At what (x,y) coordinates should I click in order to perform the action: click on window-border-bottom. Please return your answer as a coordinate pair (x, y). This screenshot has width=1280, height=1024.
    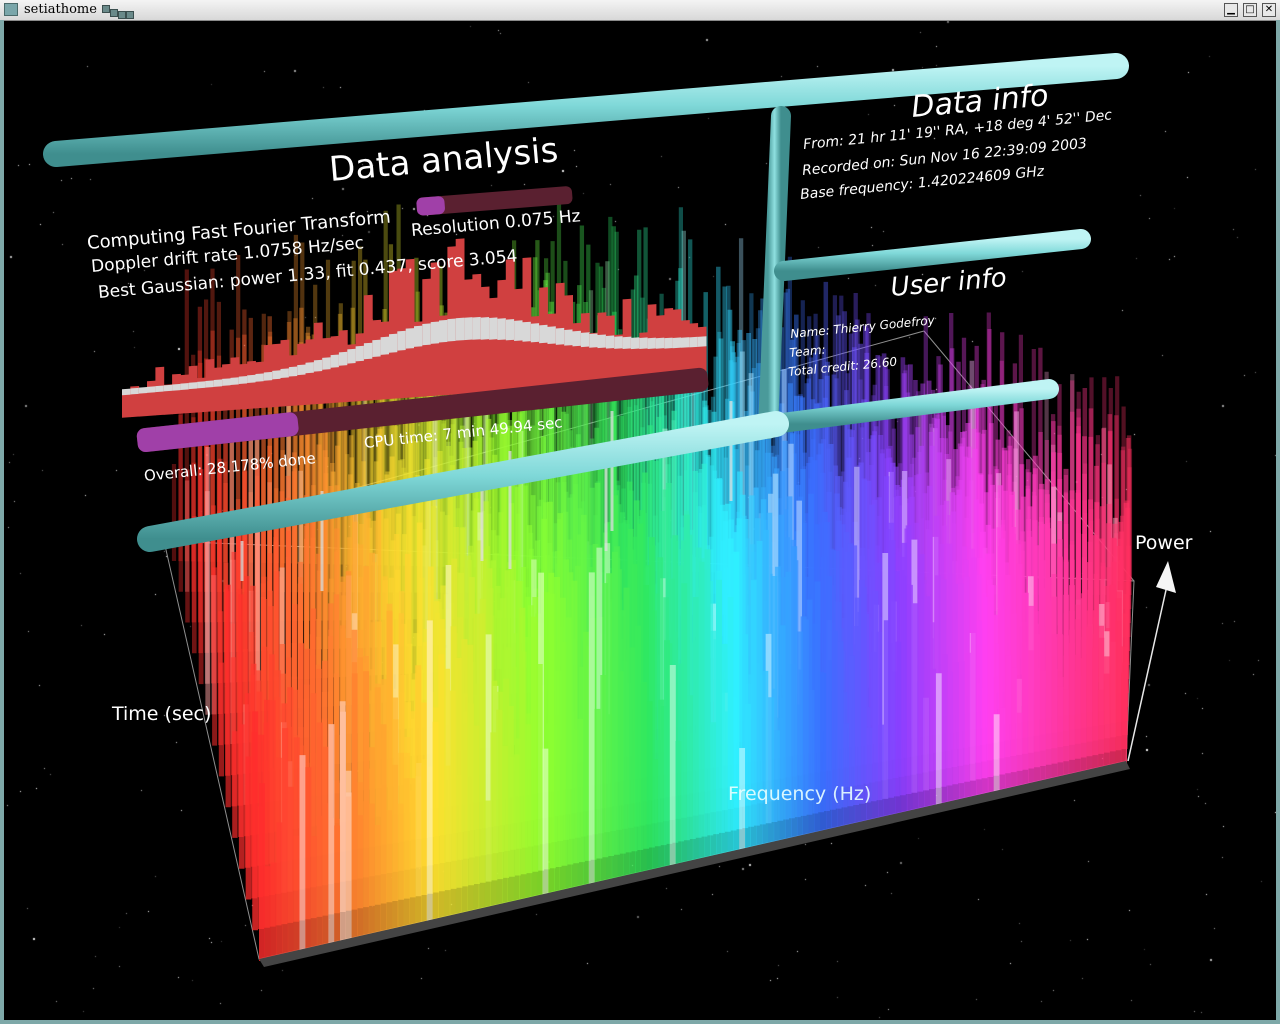
    Looking at the image, I should click on (640, 1022).